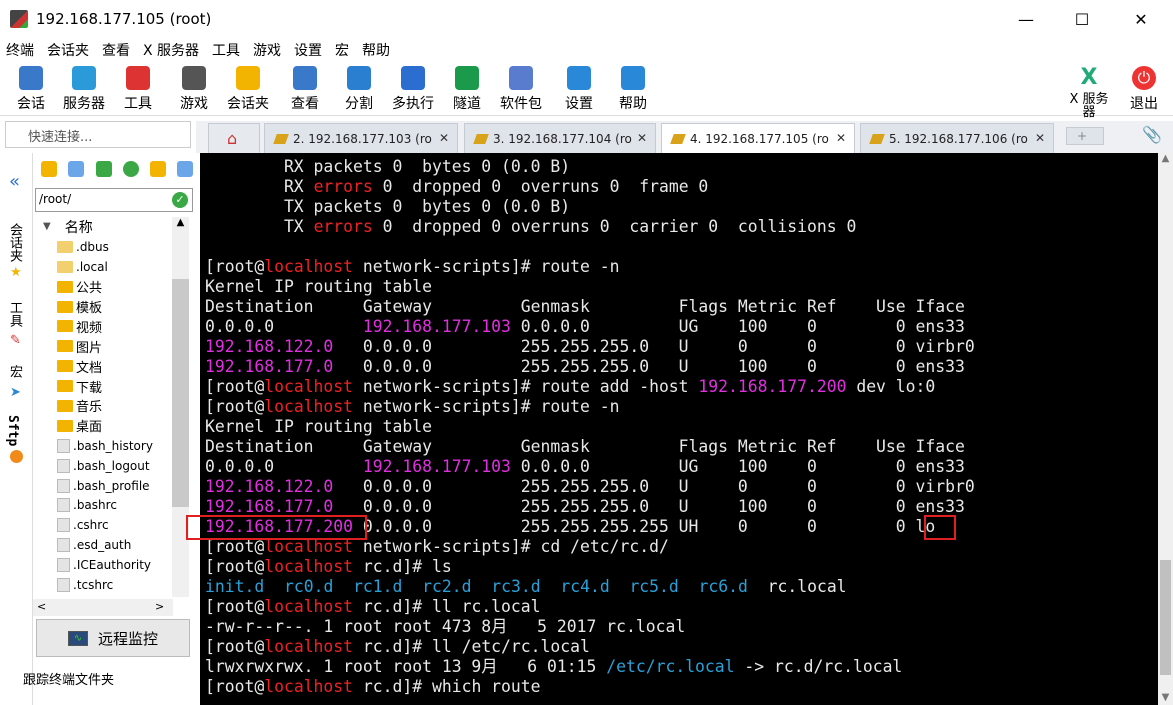  What do you see at coordinates (84, 89) in the screenshot?
I see `toolbar-button-1: 服务器` at bounding box center [84, 89].